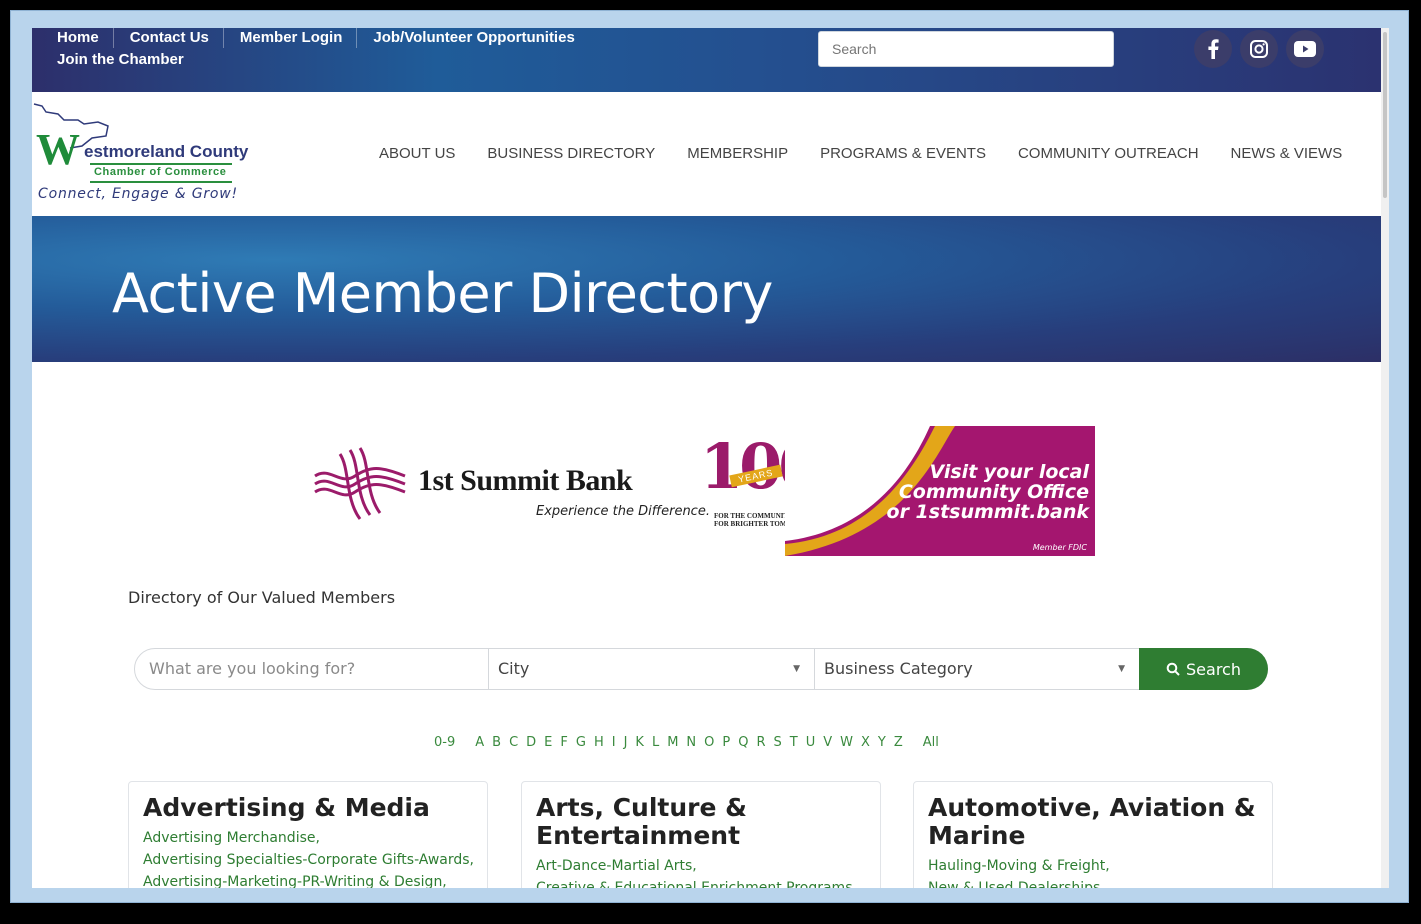  I want to click on search-icon, so click(1173, 669).